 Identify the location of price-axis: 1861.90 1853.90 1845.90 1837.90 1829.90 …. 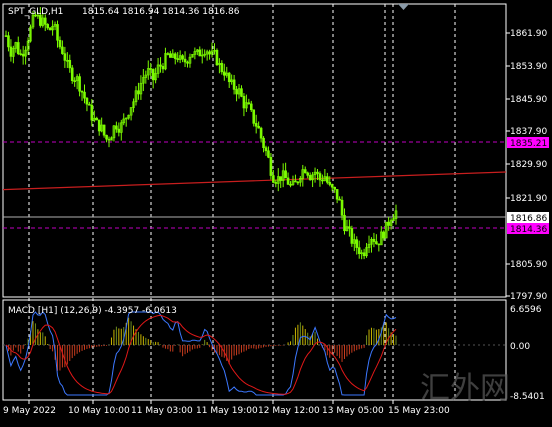
(526, 165).